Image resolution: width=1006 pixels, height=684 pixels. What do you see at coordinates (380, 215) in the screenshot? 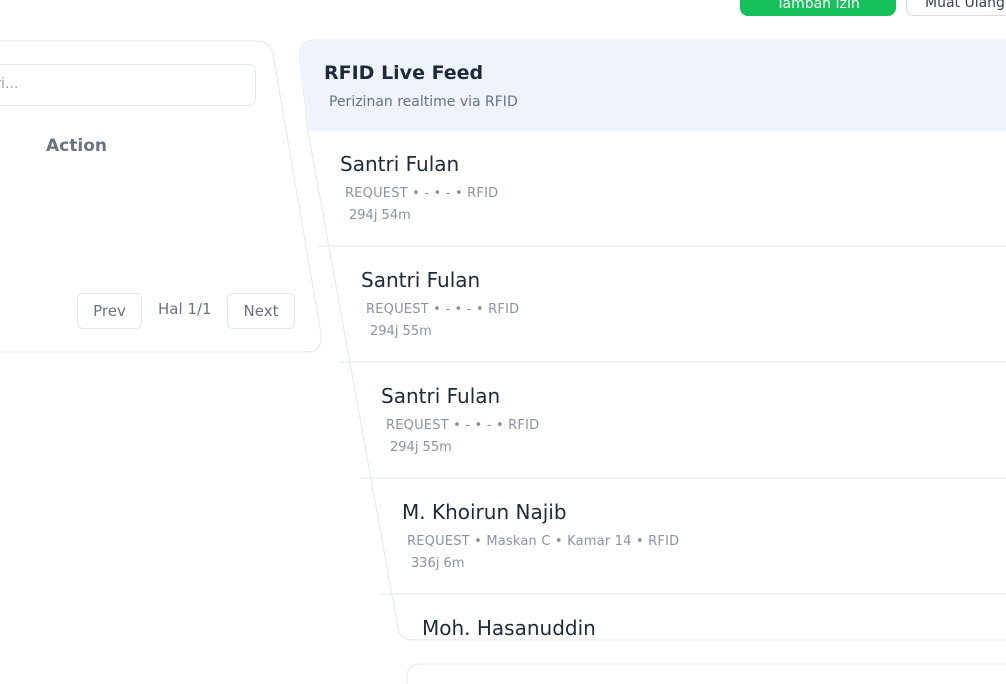
I see `feed-item-time: 294j 54m` at bounding box center [380, 215].